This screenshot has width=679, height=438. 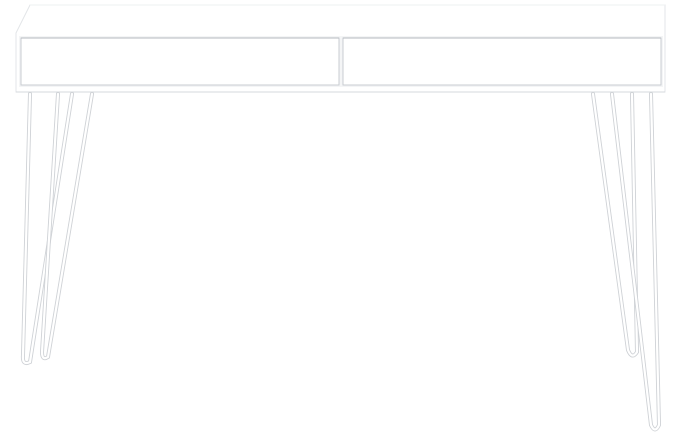 What do you see at coordinates (180, 61) in the screenshot?
I see `left-drawer` at bounding box center [180, 61].